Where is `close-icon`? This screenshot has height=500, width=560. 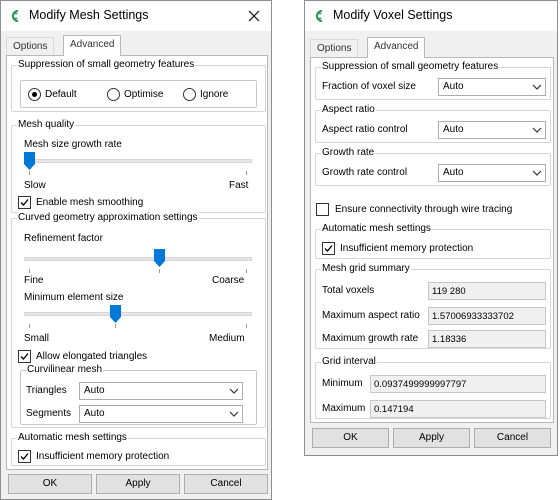 close-icon is located at coordinates (254, 16).